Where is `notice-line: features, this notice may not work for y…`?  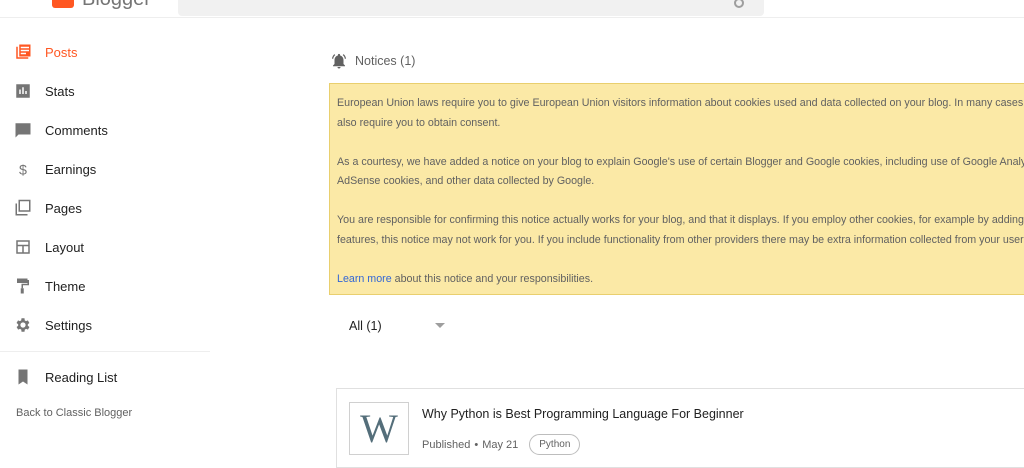
notice-line: features, this notice may not work for y… is located at coordinates (680, 239).